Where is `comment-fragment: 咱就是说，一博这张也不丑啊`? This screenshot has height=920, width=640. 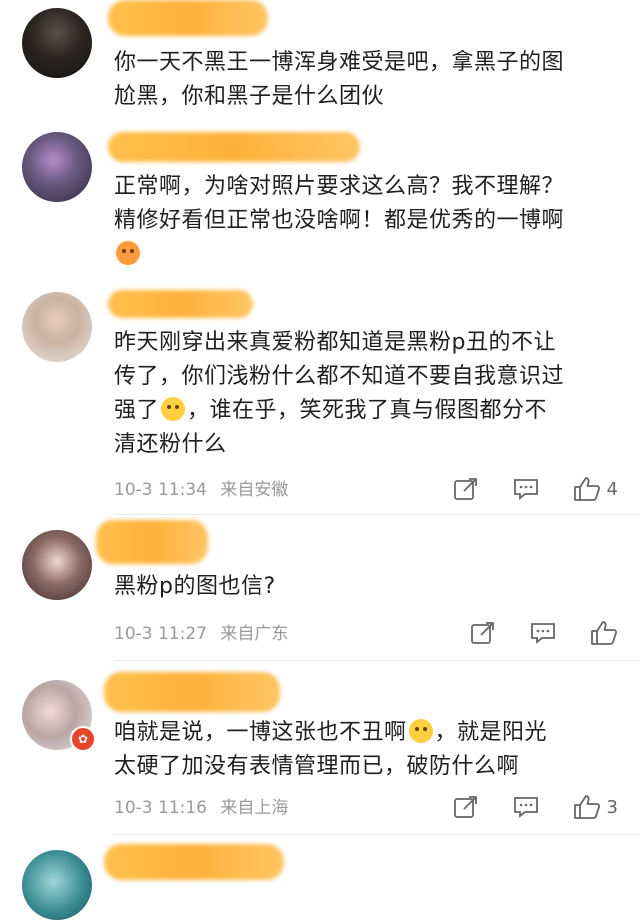
comment-fragment: 咱就是说，一博这张也不丑啊 is located at coordinates (260, 732).